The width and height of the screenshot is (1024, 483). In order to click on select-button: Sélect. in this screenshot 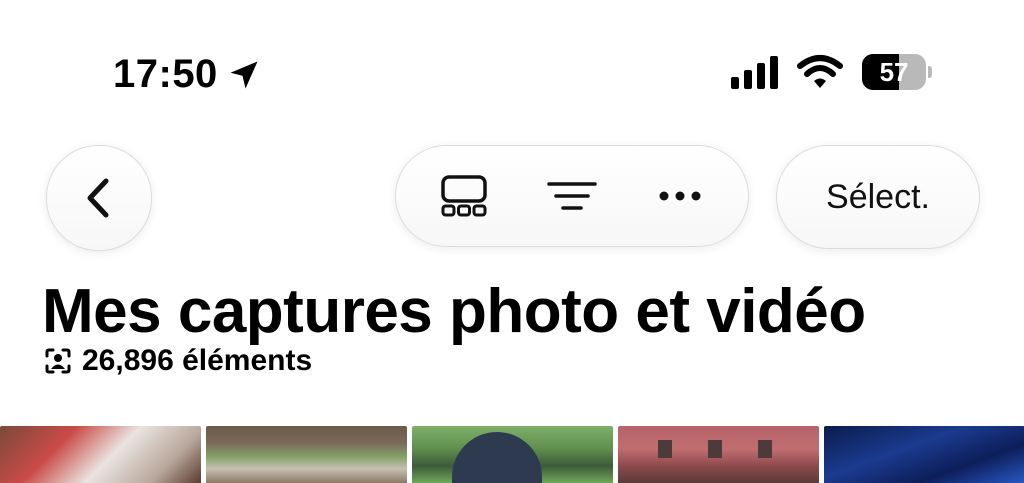, I will do `click(878, 197)`.